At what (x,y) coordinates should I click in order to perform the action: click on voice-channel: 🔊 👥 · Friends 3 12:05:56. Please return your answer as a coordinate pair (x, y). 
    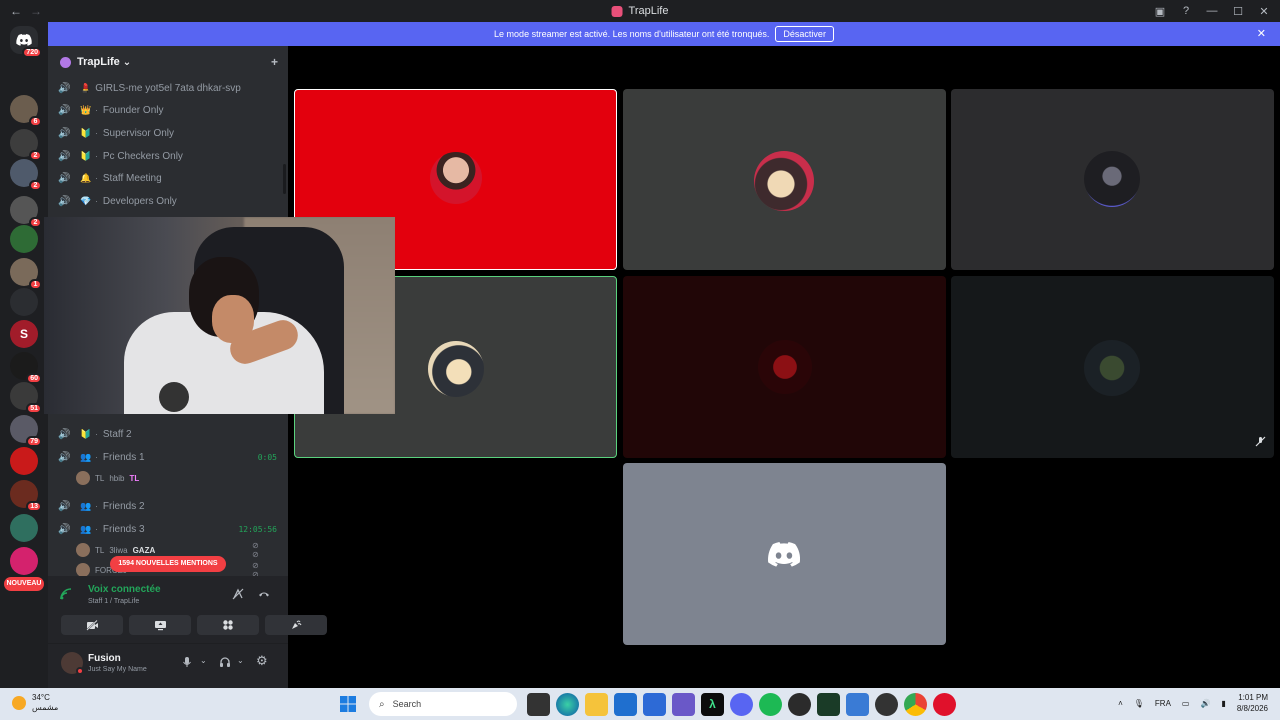
    Looking at the image, I should click on (170, 529).